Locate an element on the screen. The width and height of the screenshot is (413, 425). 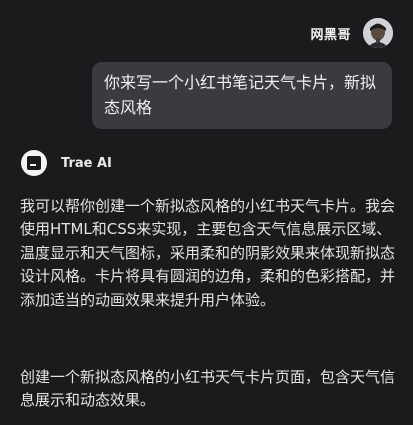
user-avatar is located at coordinates (378, 33).